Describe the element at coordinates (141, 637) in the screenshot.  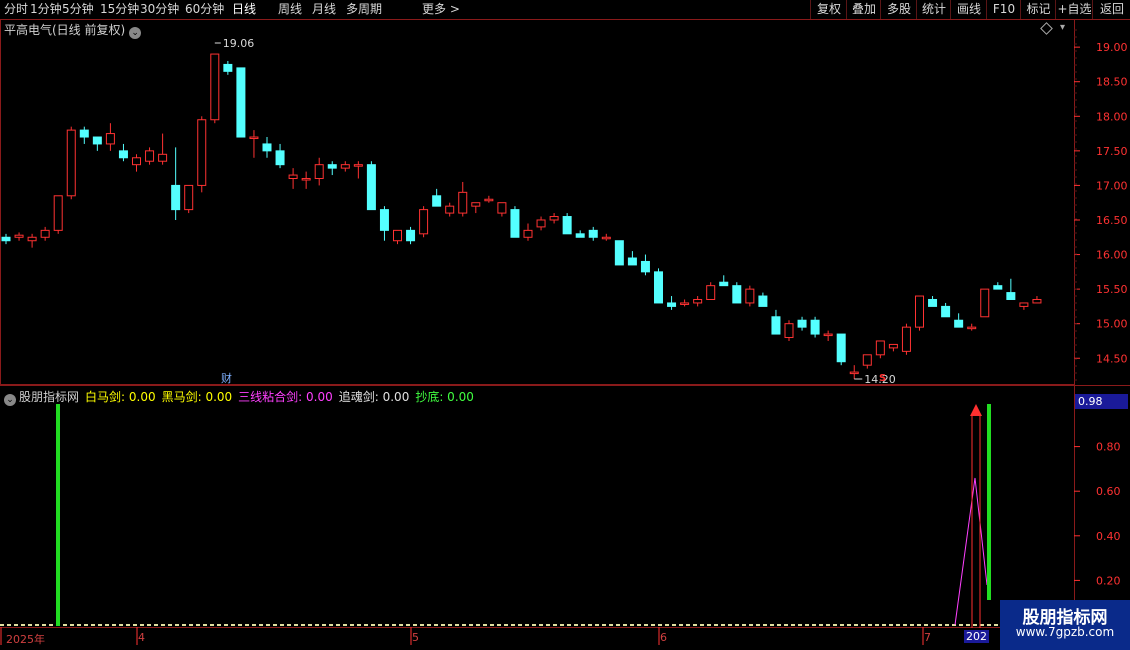
I see `date-label-1: 4` at that location.